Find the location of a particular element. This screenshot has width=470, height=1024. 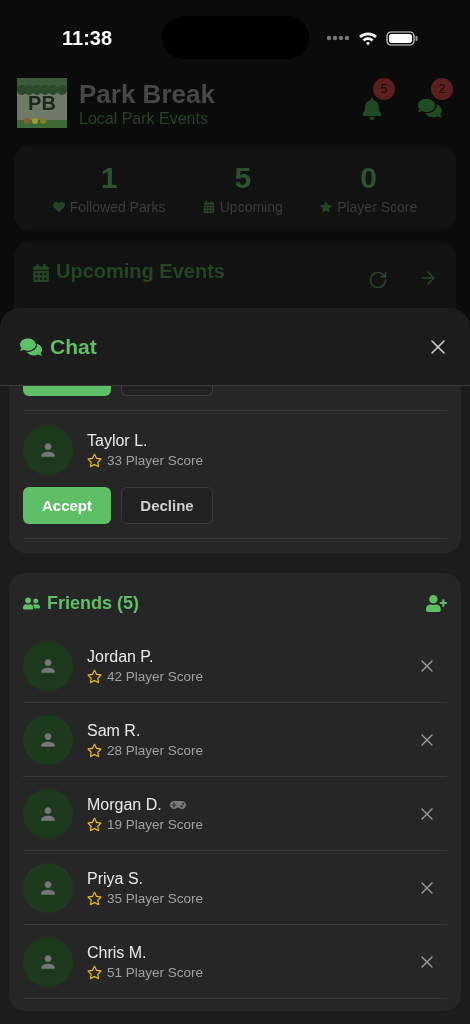

player-score: 19 Player Score is located at coordinates (155, 824).